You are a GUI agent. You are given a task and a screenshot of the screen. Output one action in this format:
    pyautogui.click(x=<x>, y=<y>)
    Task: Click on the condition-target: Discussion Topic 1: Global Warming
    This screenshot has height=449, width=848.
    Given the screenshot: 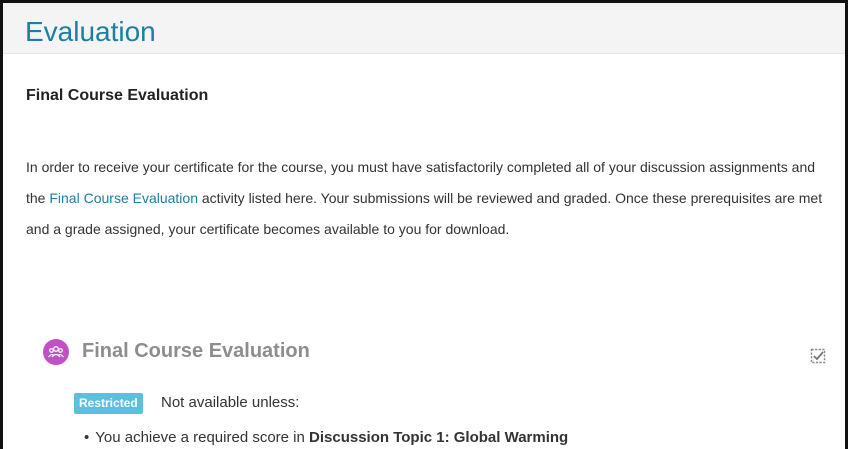 What is the action you would take?
    pyautogui.click(x=439, y=437)
    